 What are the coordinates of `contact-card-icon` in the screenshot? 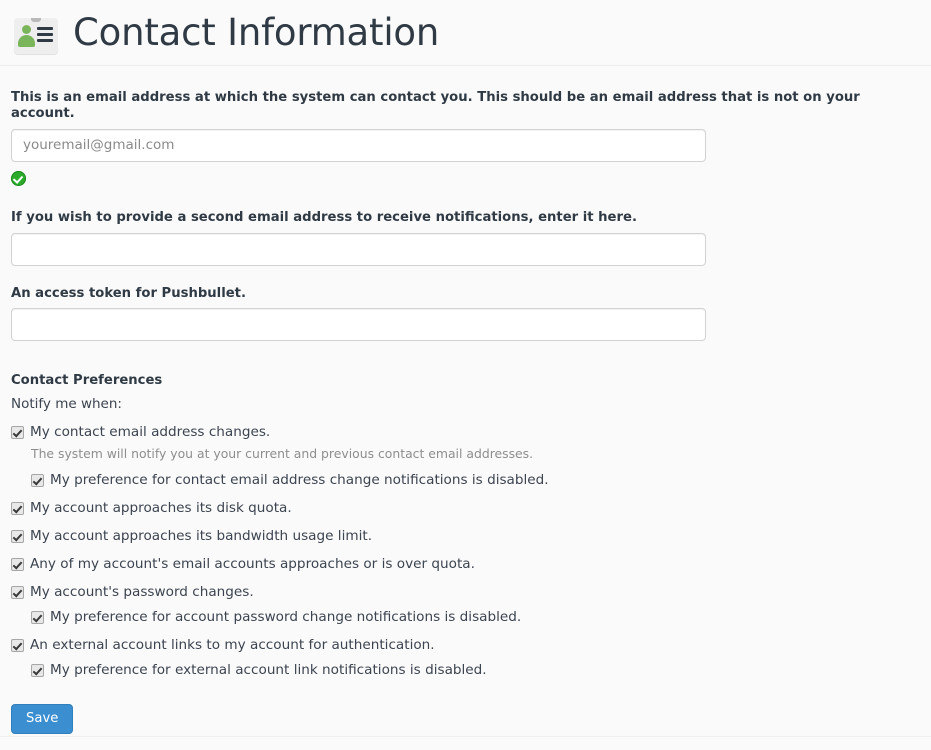 It's located at (35, 34).